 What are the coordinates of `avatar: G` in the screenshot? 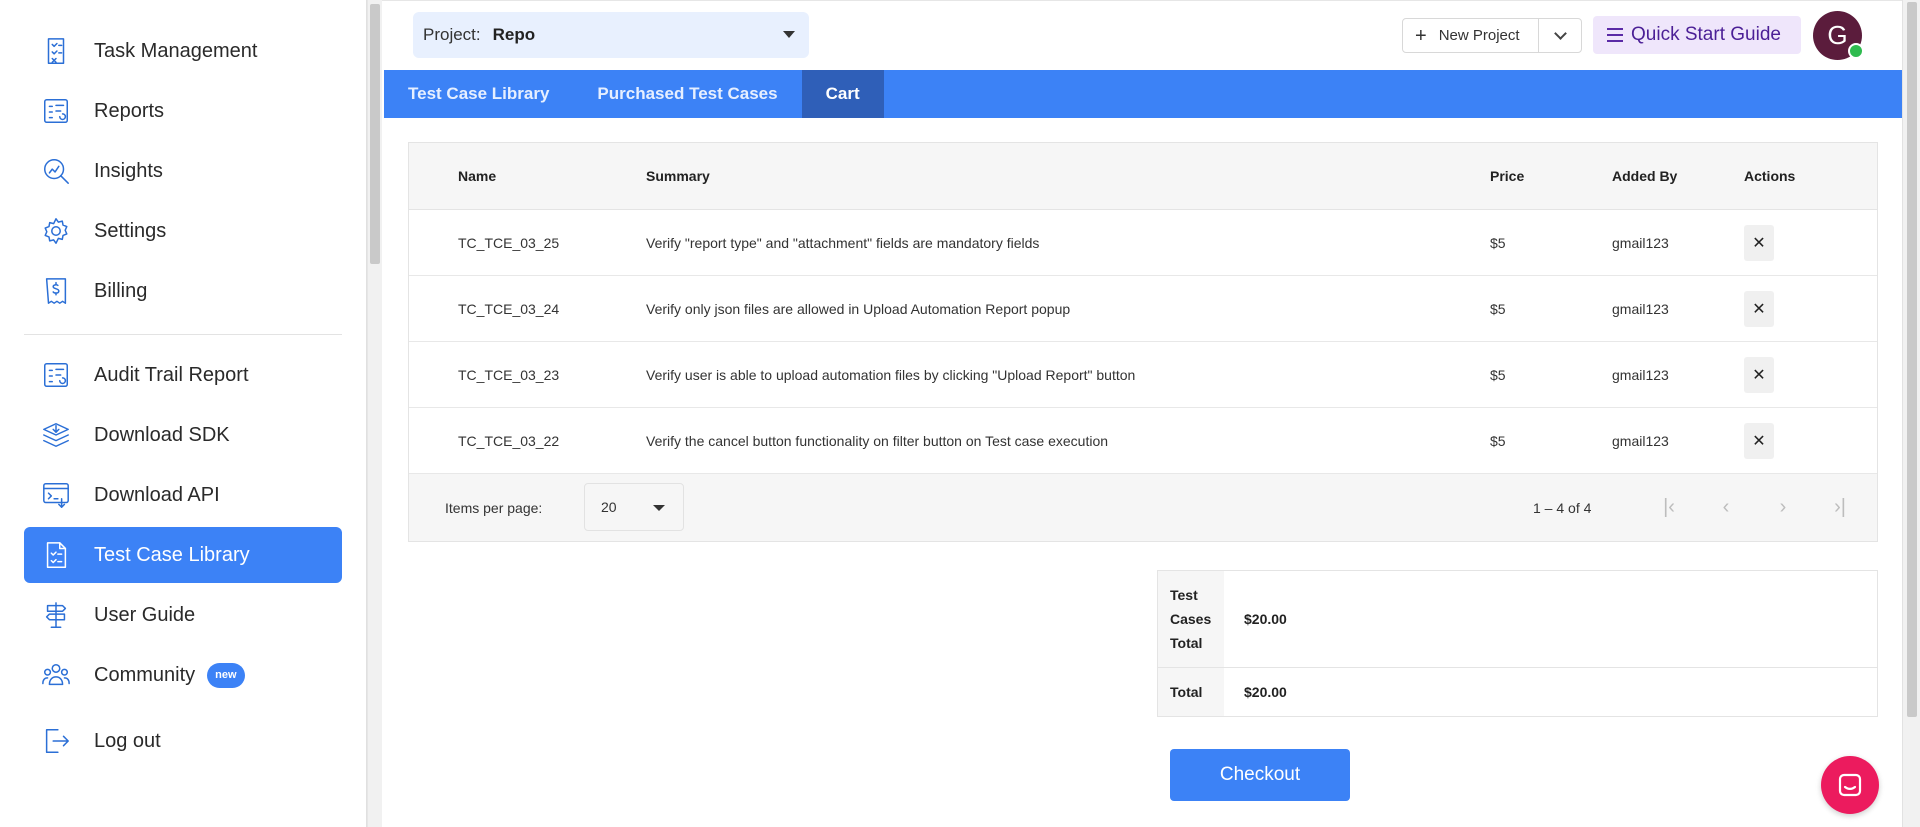 It's located at (1838, 35).